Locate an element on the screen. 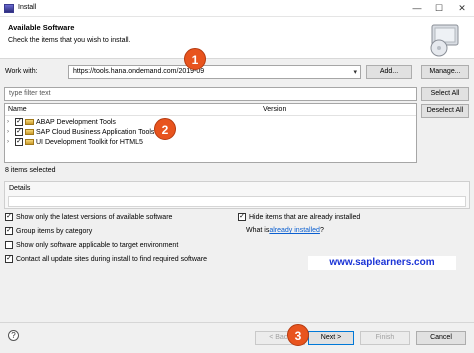  chevron-down-icon: ▾ is located at coordinates (355, 72).